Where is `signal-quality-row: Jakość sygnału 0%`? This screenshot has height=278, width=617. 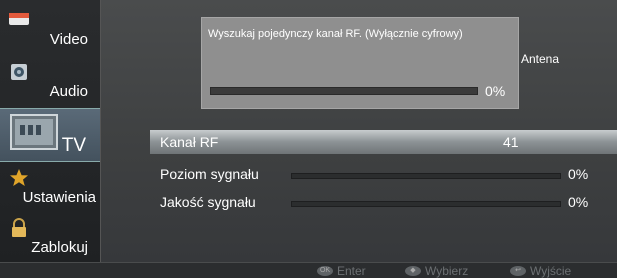 signal-quality-row: Jakość sygnału 0% is located at coordinates (383, 202).